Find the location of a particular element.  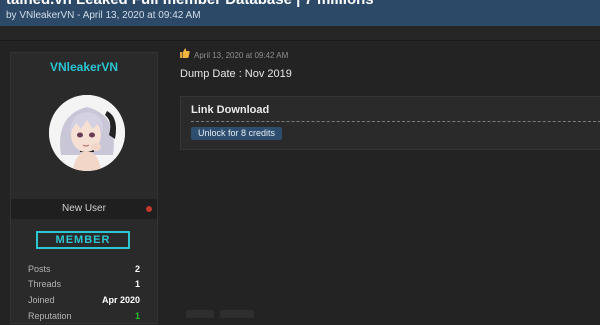

stat-label: Threads is located at coordinates (45, 284).